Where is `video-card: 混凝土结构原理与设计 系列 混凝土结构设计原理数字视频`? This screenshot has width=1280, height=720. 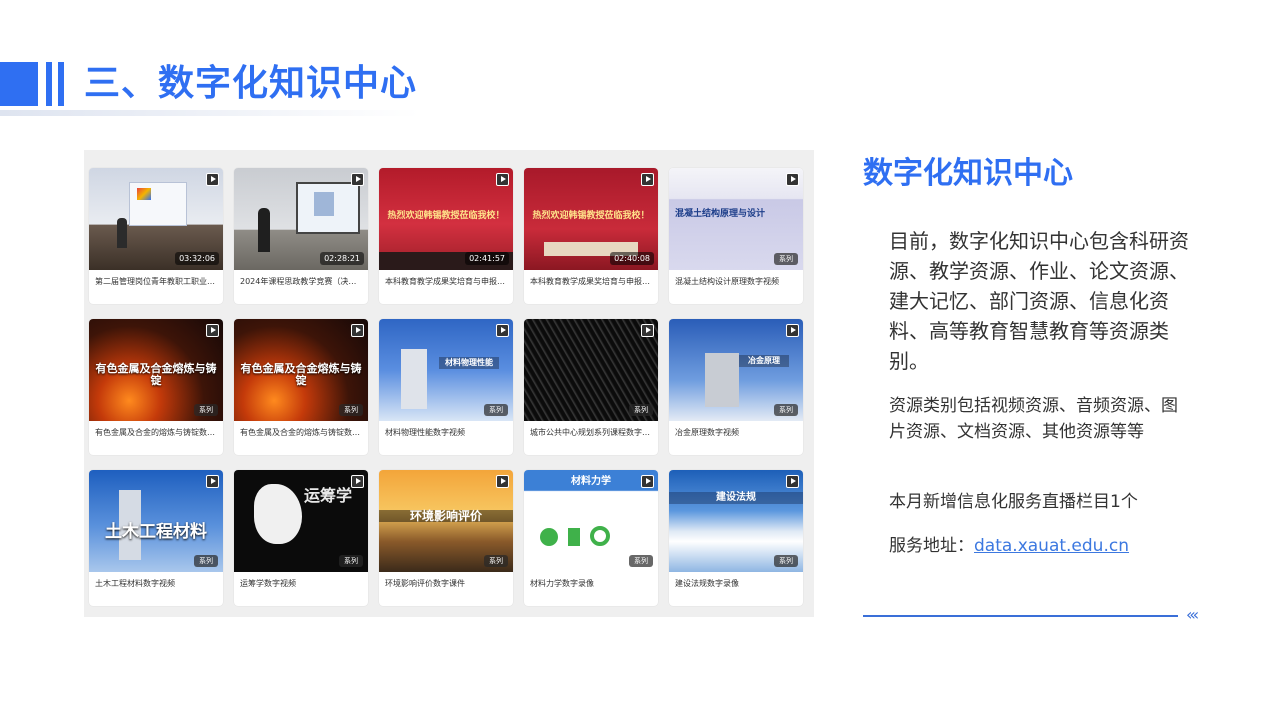 video-card: 混凝土结构原理与设计 系列 混凝土结构设计原理数字视频 is located at coordinates (736, 236).